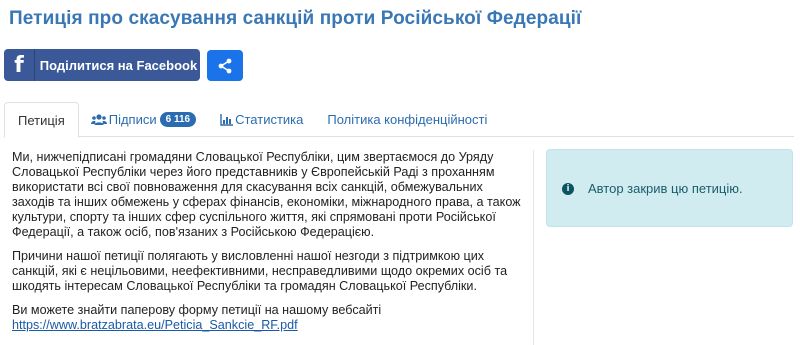 The width and height of the screenshot is (800, 345). What do you see at coordinates (227, 119) in the screenshot?
I see `bar-chart-icon` at bounding box center [227, 119].